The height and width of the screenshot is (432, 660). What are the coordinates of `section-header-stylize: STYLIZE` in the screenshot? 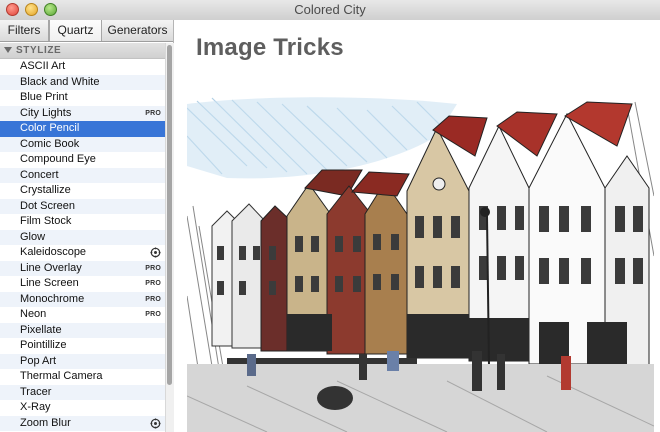 It's located at (82, 51).